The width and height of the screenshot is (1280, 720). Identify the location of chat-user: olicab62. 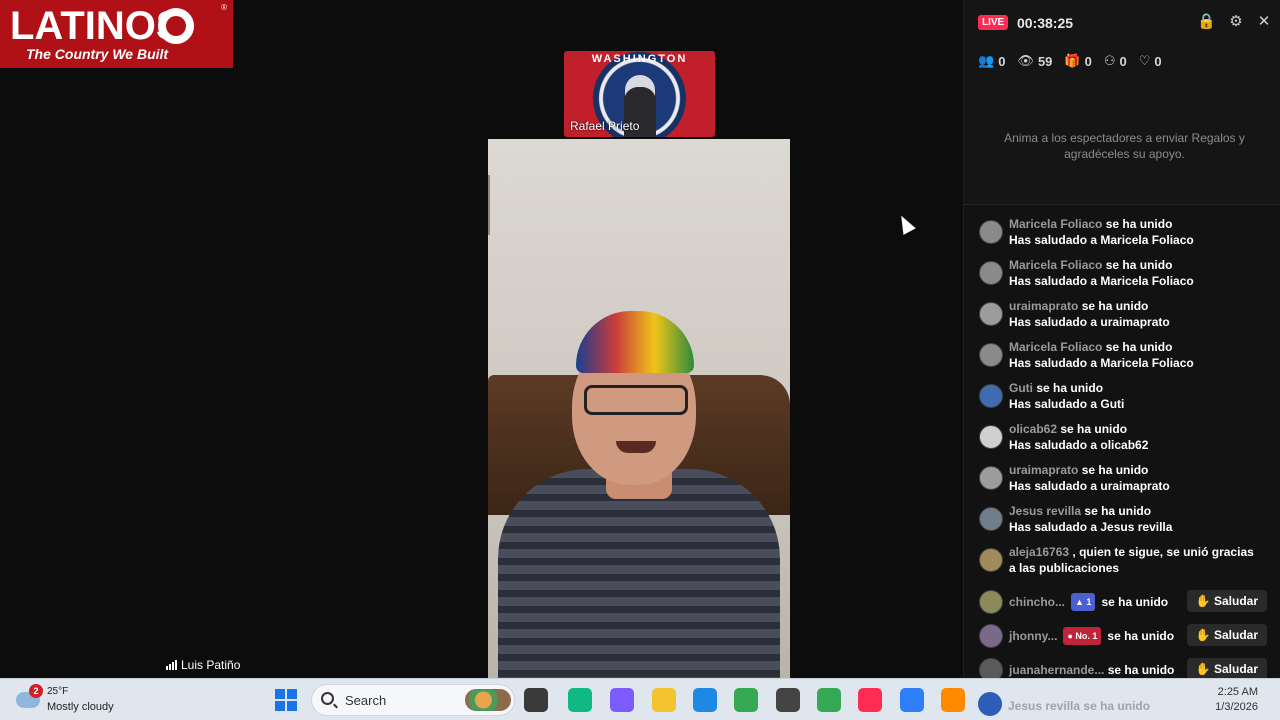
(1033, 429).